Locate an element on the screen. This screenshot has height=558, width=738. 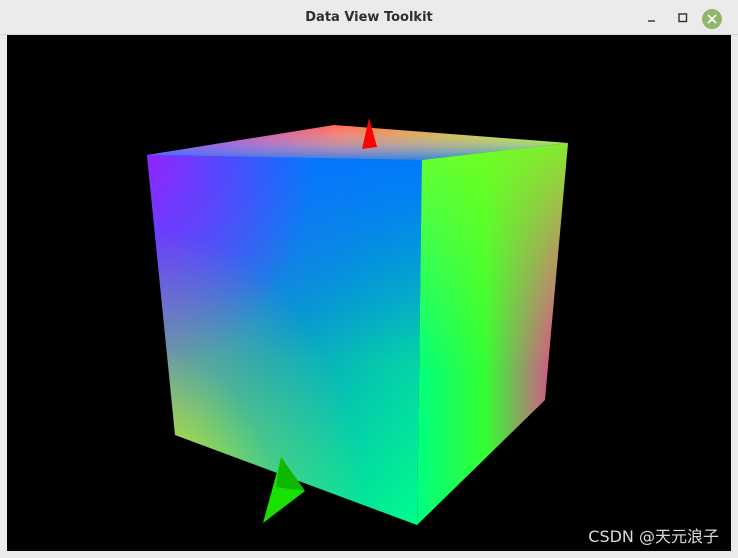
title-bar: Data View Toolkit is located at coordinates (369, 17).